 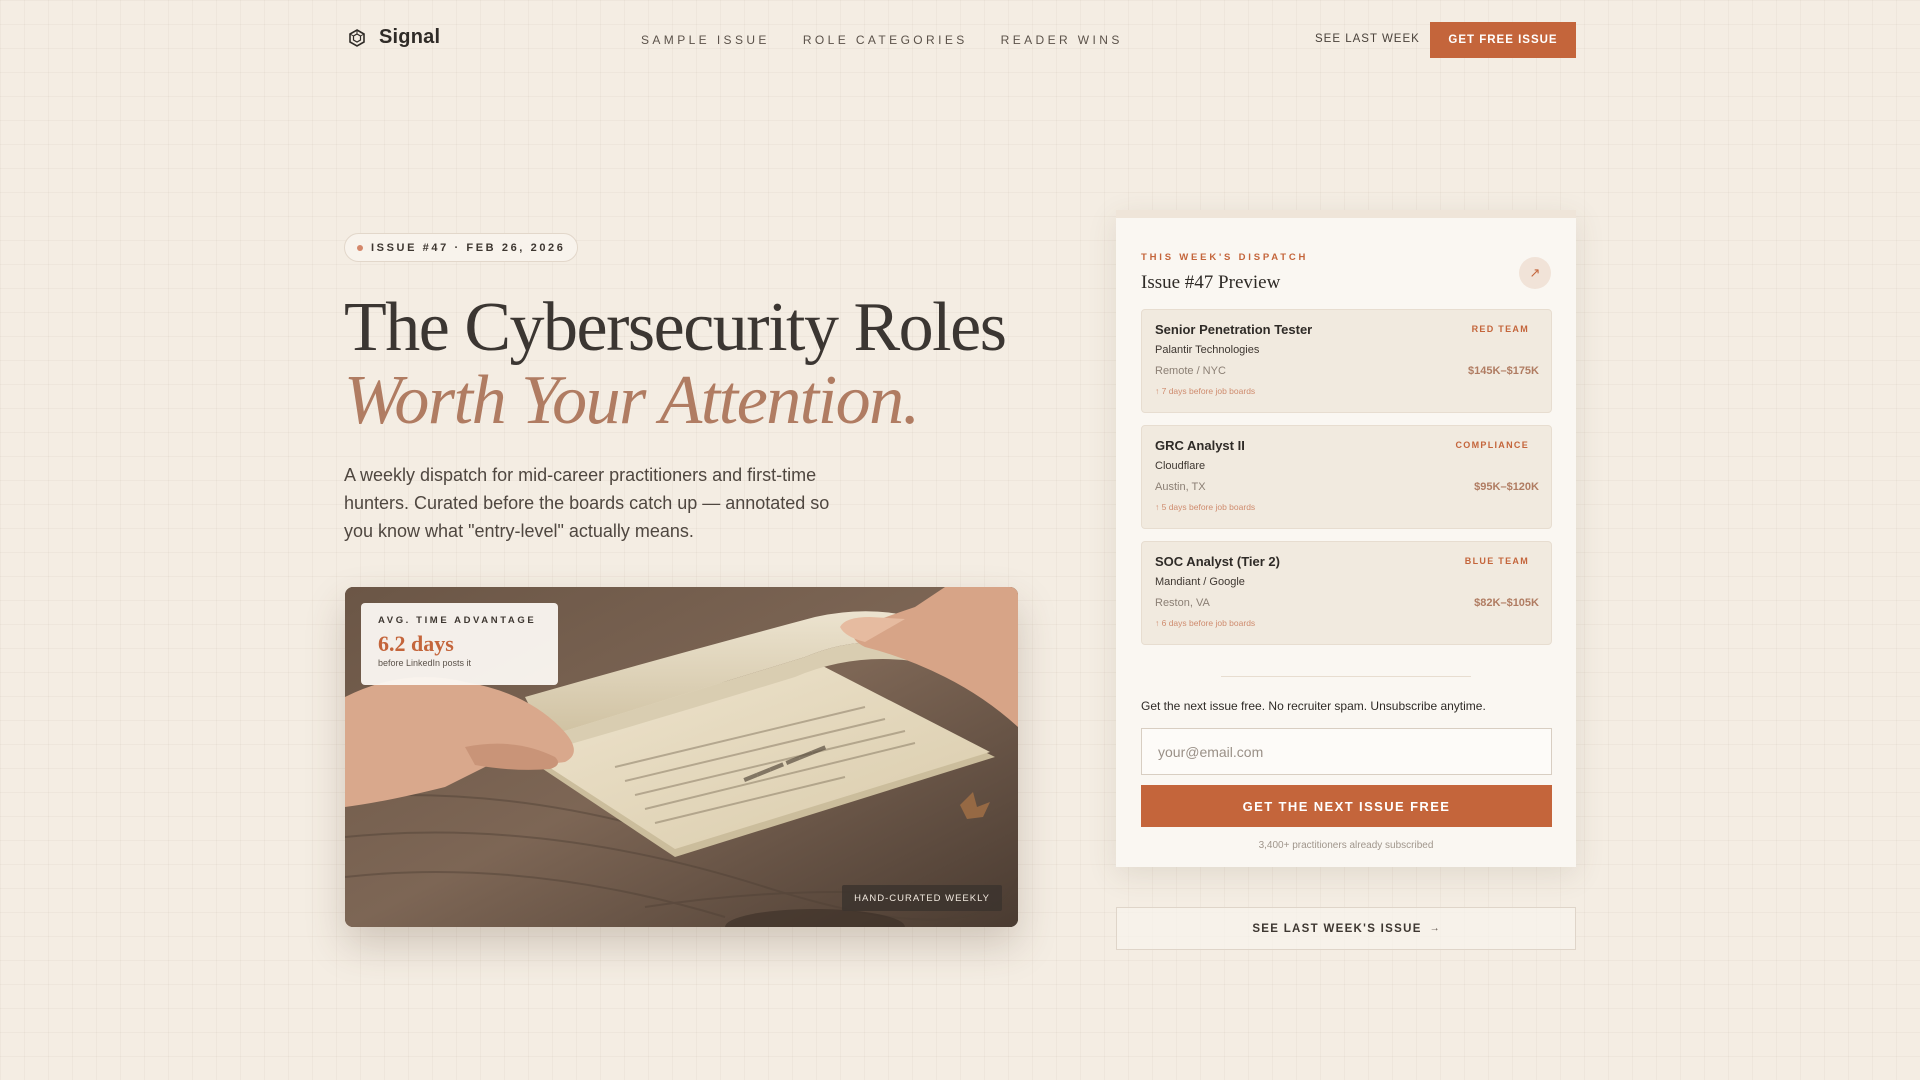 What do you see at coordinates (705, 40) in the screenshot?
I see `nav-link-sample-issue: SAMPLE ISSUE` at bounding box center [705, 40].